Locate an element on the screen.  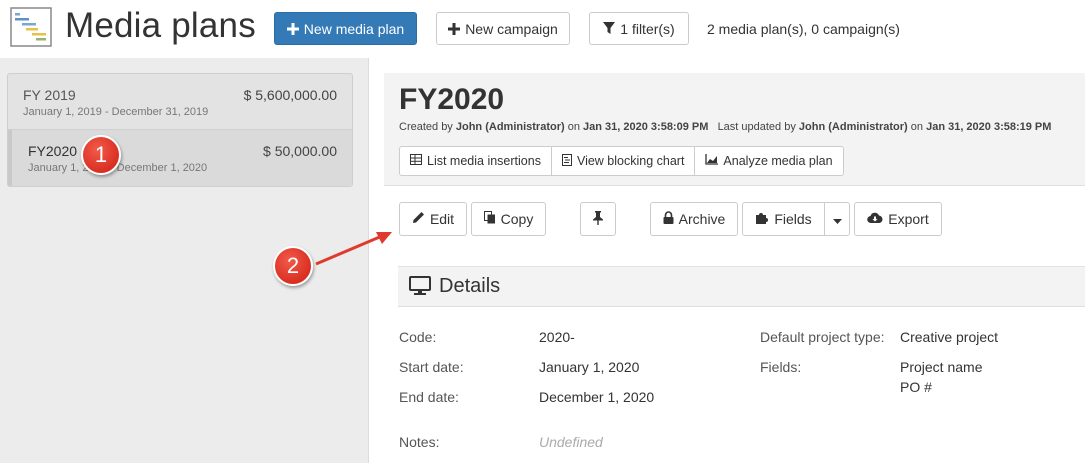
fields-button: Fields is located at coordinates (783, 219).